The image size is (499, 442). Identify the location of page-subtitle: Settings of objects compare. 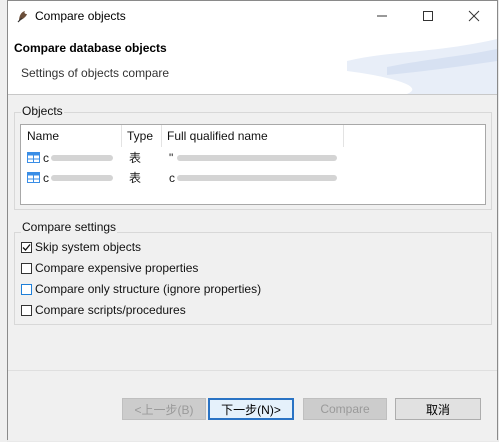
(95, 73).